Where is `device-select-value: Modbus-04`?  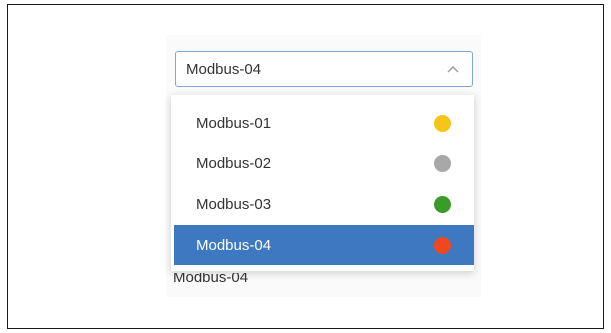
device-select-value: Modbus-04 is located at coordinates (224, 69).